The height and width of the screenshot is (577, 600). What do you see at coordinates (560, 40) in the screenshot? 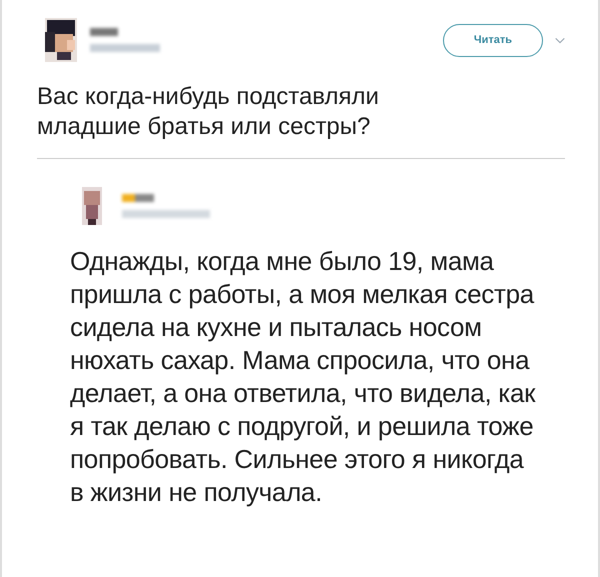
I see `chevron-down-icon` at bounding box center [560, 40].